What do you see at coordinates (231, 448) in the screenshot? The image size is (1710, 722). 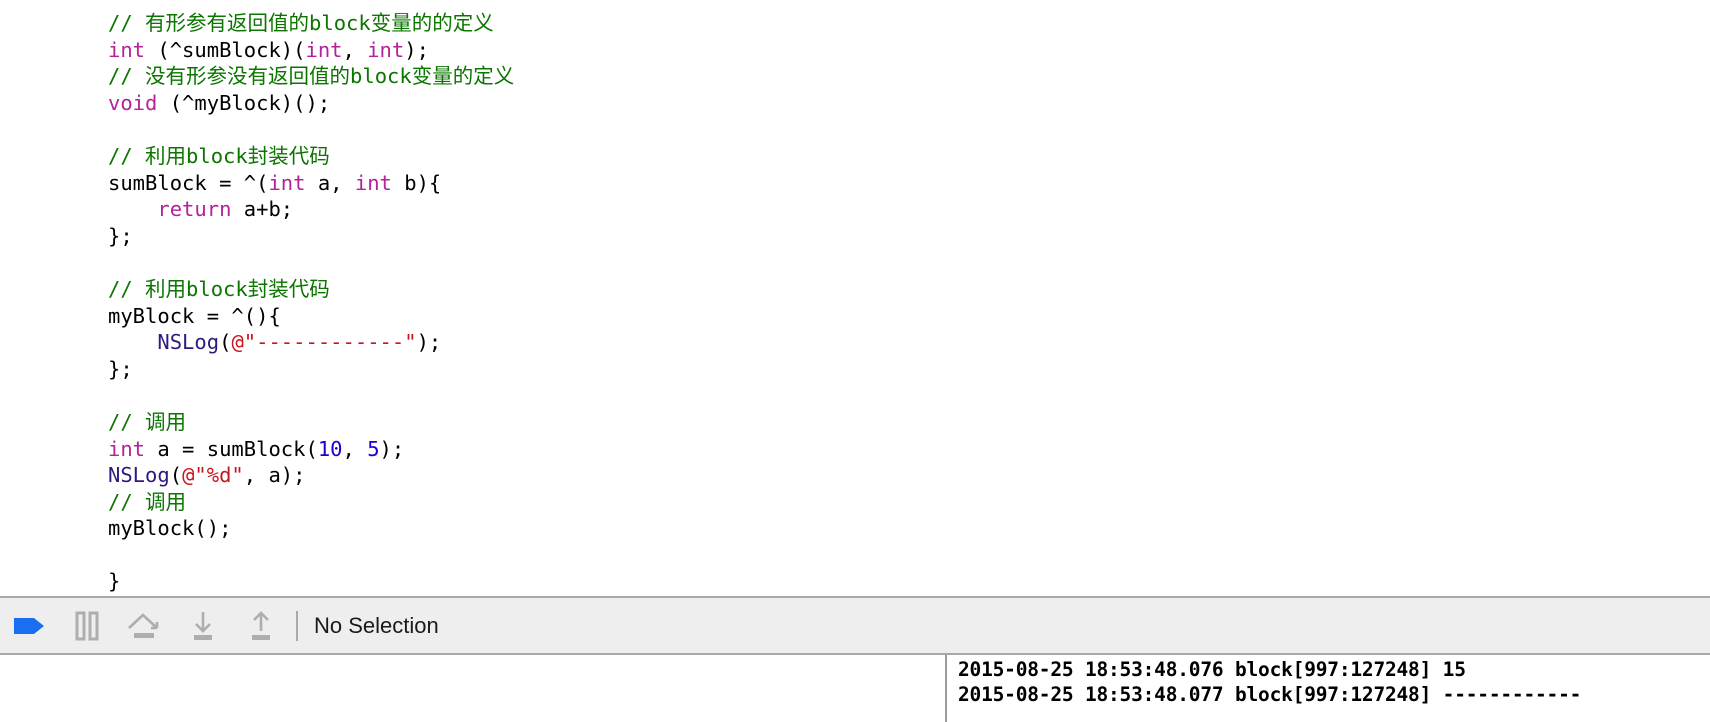 I see `code-token: a = sumBlock(` at bounding box center [231, 448].